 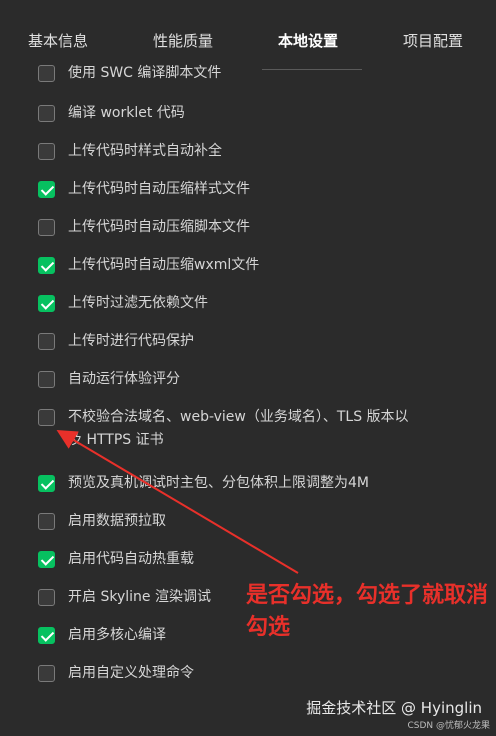 I want to click on setting-label: 编译 worklet 代码, so click(x=126, y=113).